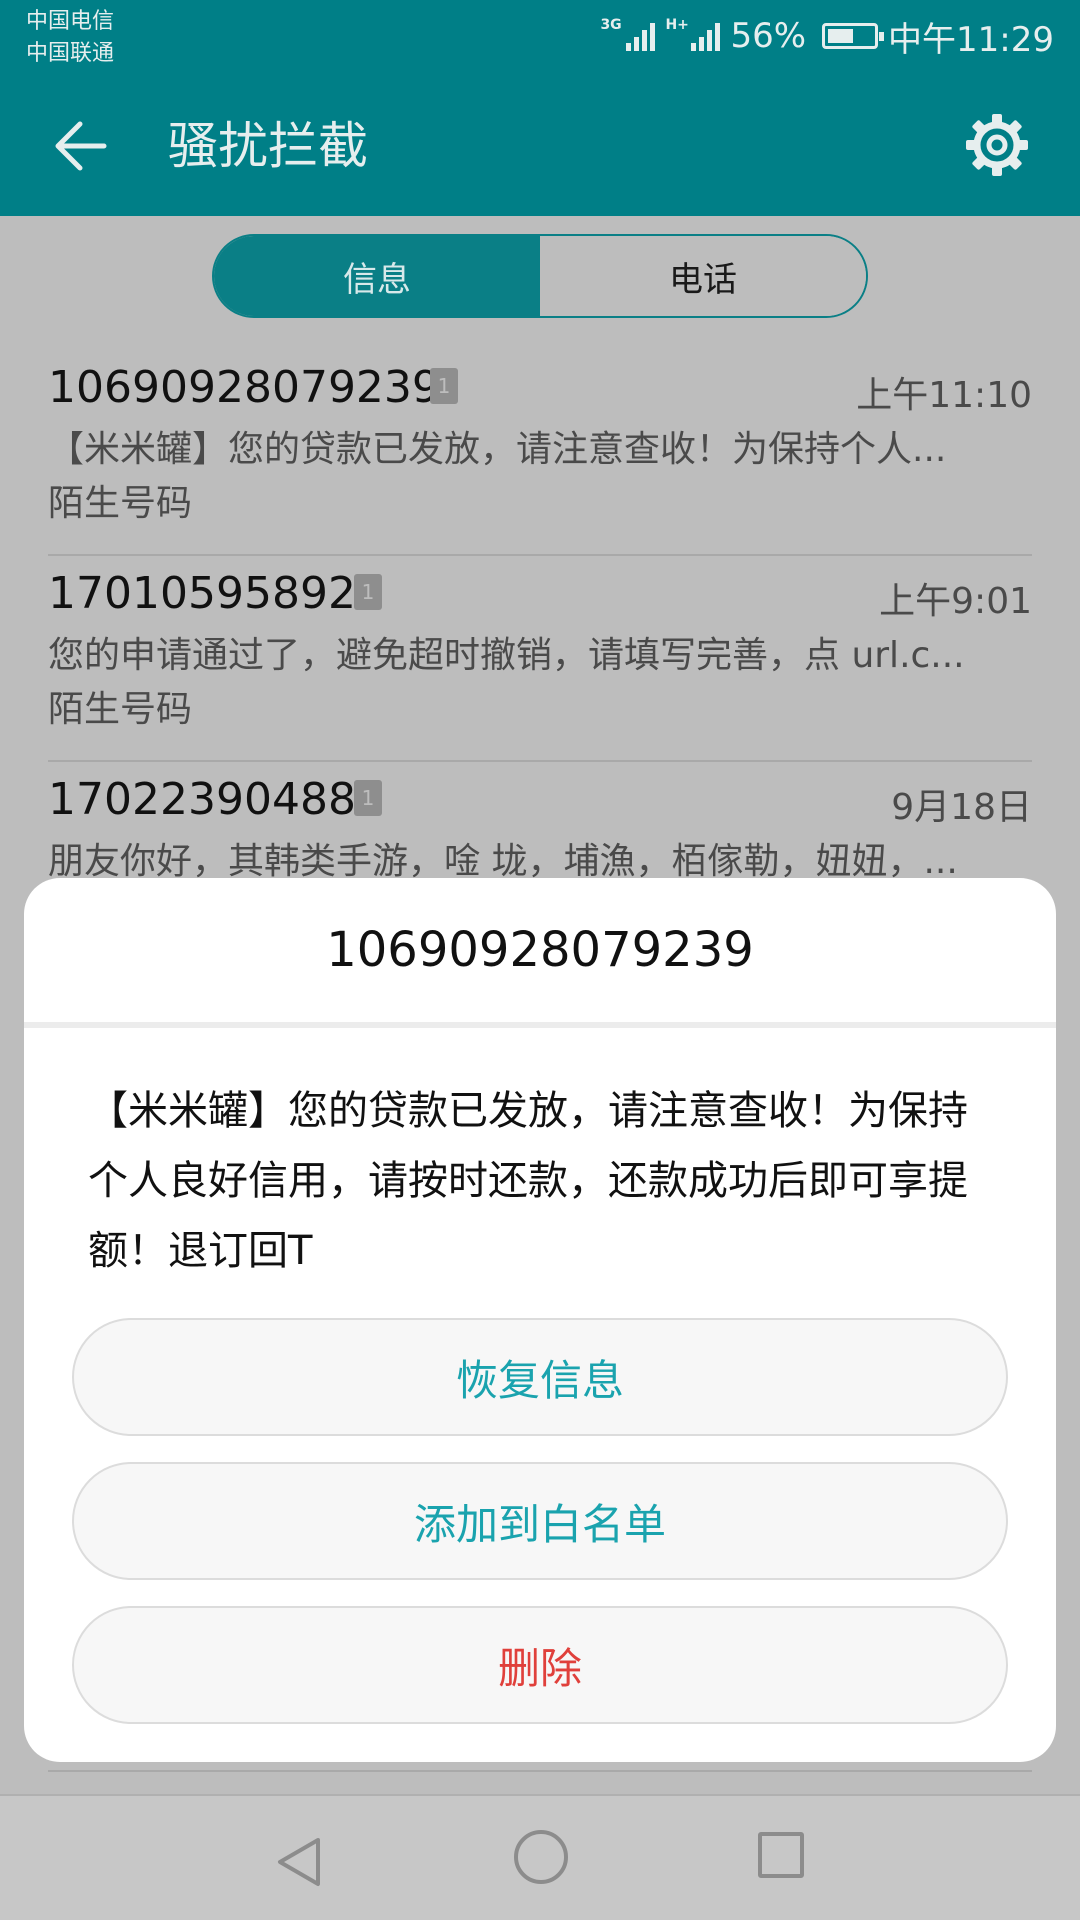  What do you see at coordinates (268, 146) in the screenshot?
I see `page-title: 骚扰拦截` at bounding box center [268, 146].